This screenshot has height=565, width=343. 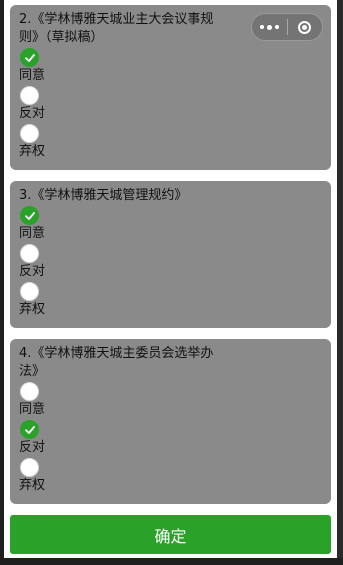 I want to click on mini-program-capsule, so click(x=287, y=27).